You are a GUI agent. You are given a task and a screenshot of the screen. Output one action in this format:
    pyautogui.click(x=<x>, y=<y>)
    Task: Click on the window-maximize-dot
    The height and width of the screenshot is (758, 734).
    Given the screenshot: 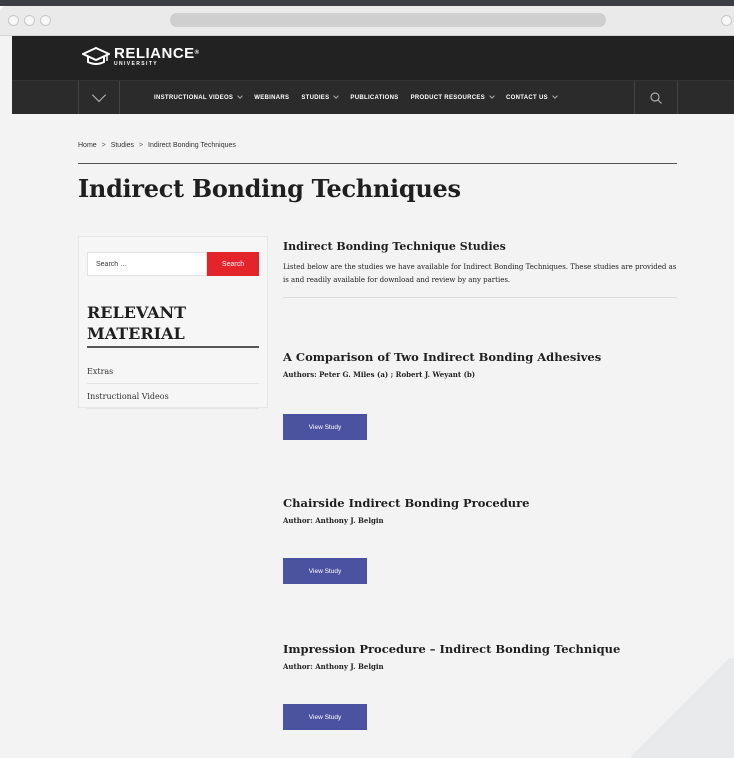 What is the action you would take?
    pyautogui.click(x=45, y=20)
    